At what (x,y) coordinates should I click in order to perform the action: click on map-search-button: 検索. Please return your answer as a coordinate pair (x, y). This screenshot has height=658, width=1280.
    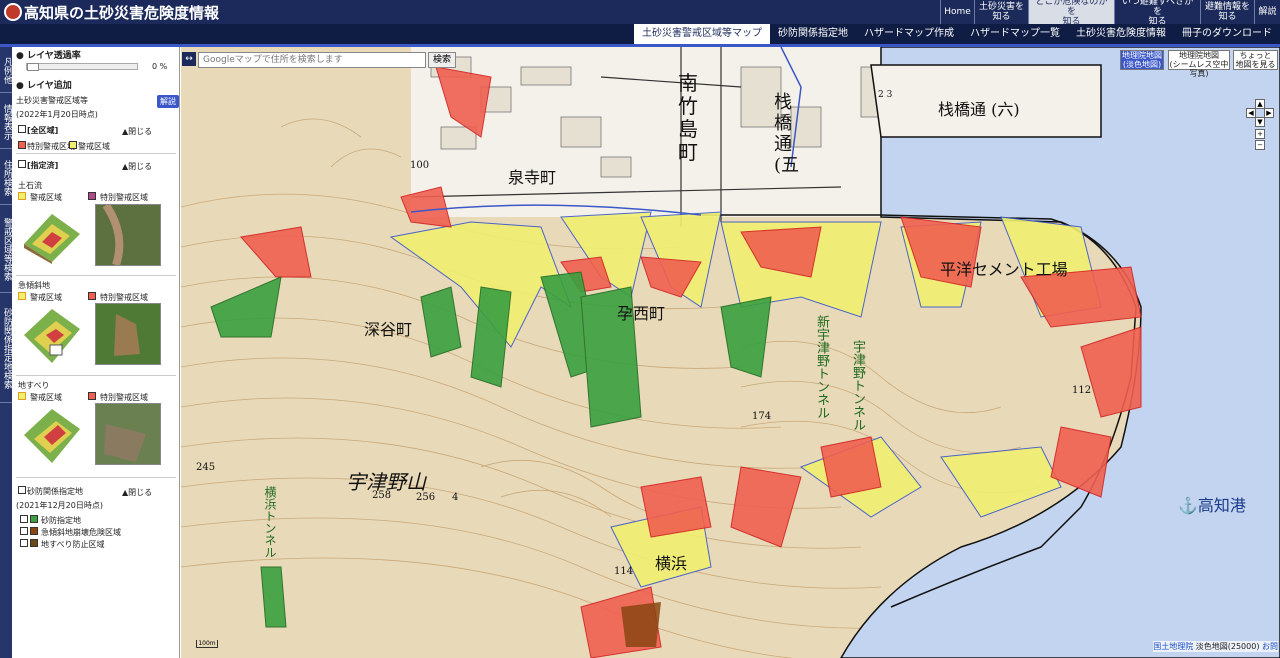
    Looking at the image, I should click on (442, 60).